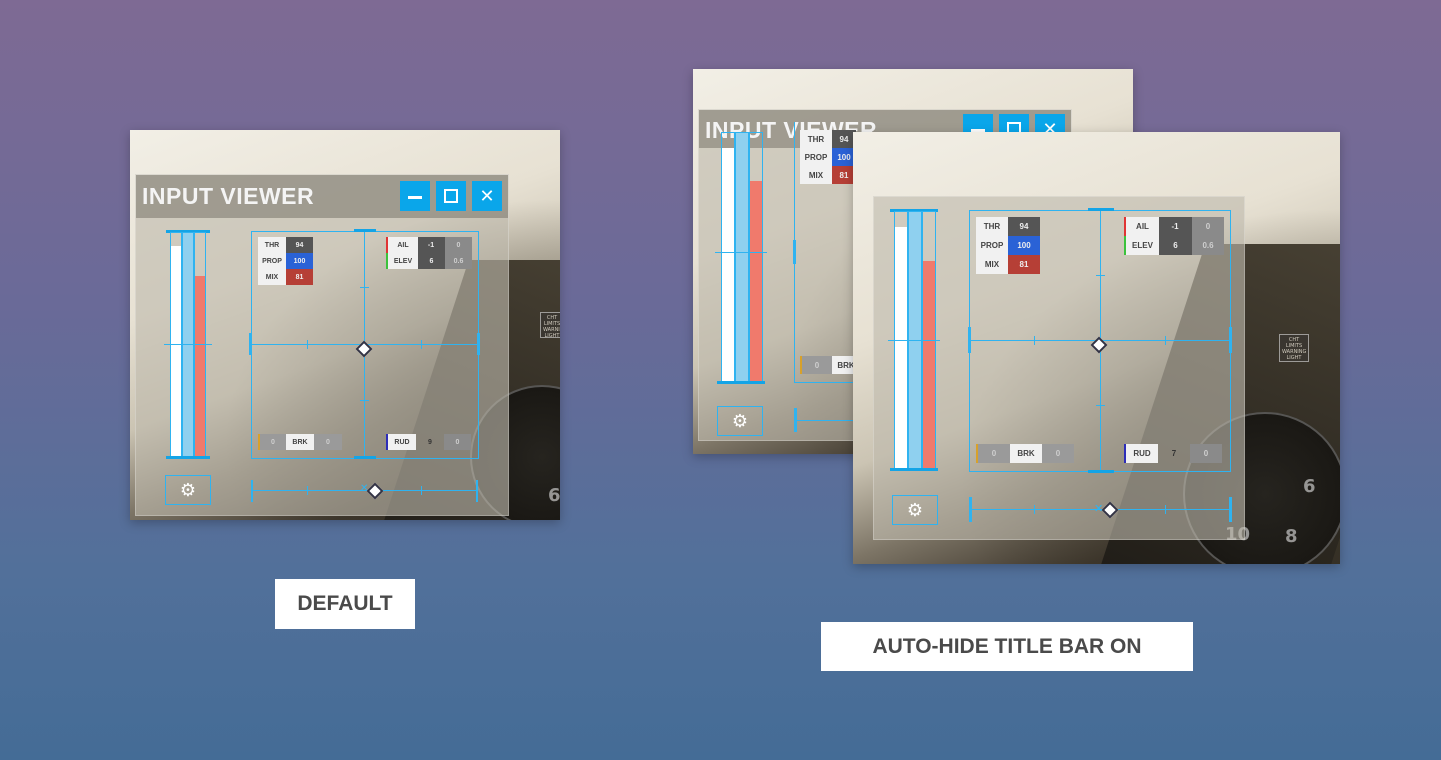 This screenshot has height=760, width=1441. I want to click on table-row: 0 BRK, so click(830, 365).